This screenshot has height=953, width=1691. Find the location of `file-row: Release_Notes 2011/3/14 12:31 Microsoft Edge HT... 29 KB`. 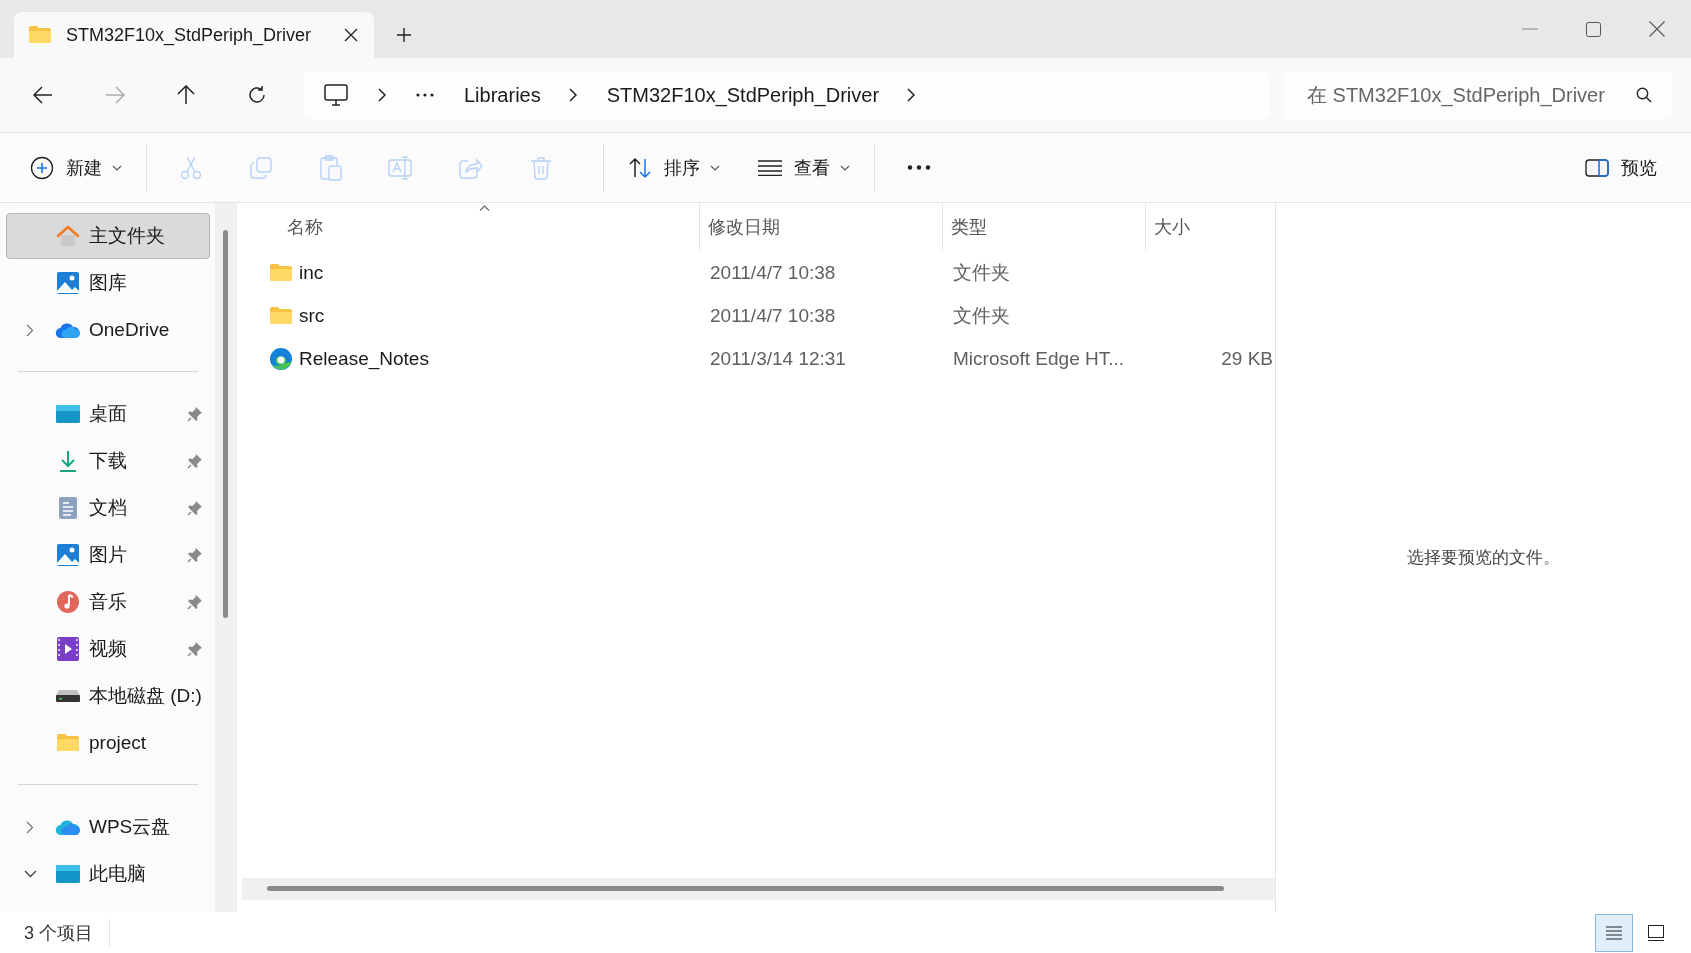

file-row: Release_Notes 2011/3/14 12:31 Microsoft Edge HT... 29 KB is located at coordinates (756, 358).